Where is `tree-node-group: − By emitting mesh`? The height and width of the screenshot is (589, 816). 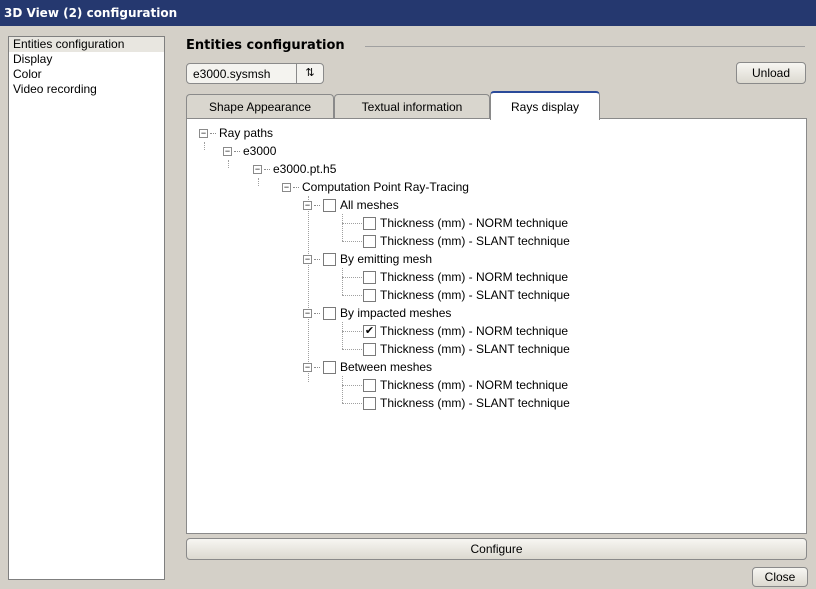 tree-node-group: − By emitting mesh is located at coordinates (367, 259).